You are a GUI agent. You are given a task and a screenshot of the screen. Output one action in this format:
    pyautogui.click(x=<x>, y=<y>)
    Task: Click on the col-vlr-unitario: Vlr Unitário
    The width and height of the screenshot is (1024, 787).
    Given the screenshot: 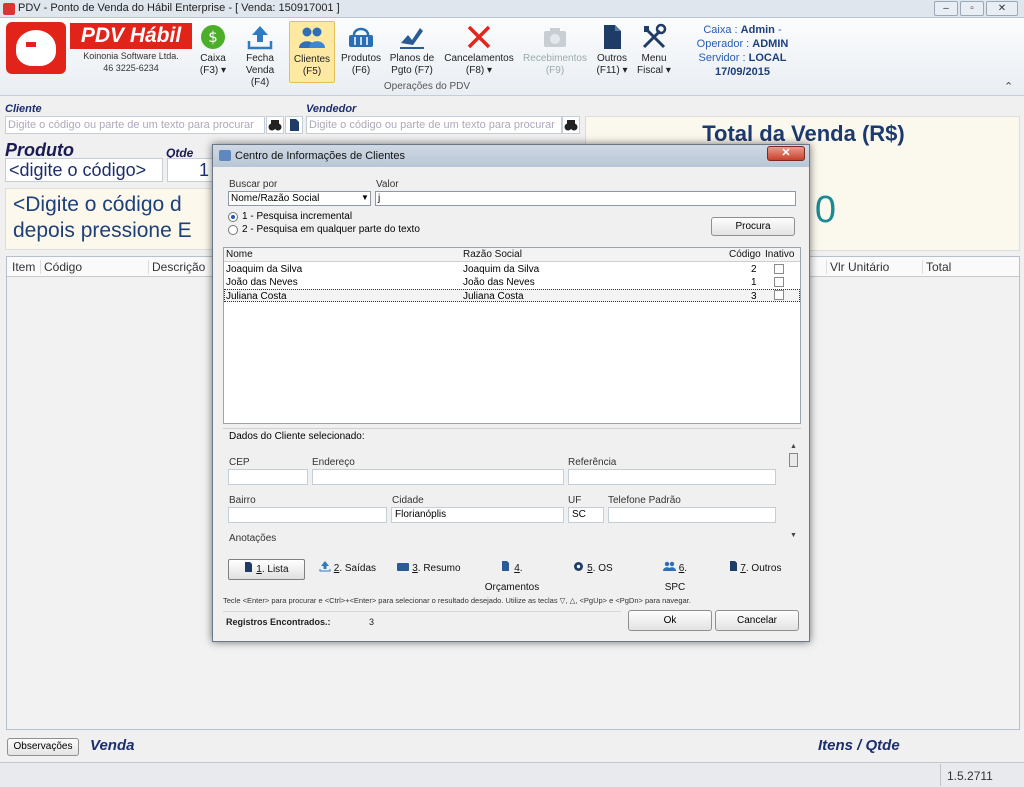 What is the action you would take?
    pyautogui.click(x=857, y=267)
    